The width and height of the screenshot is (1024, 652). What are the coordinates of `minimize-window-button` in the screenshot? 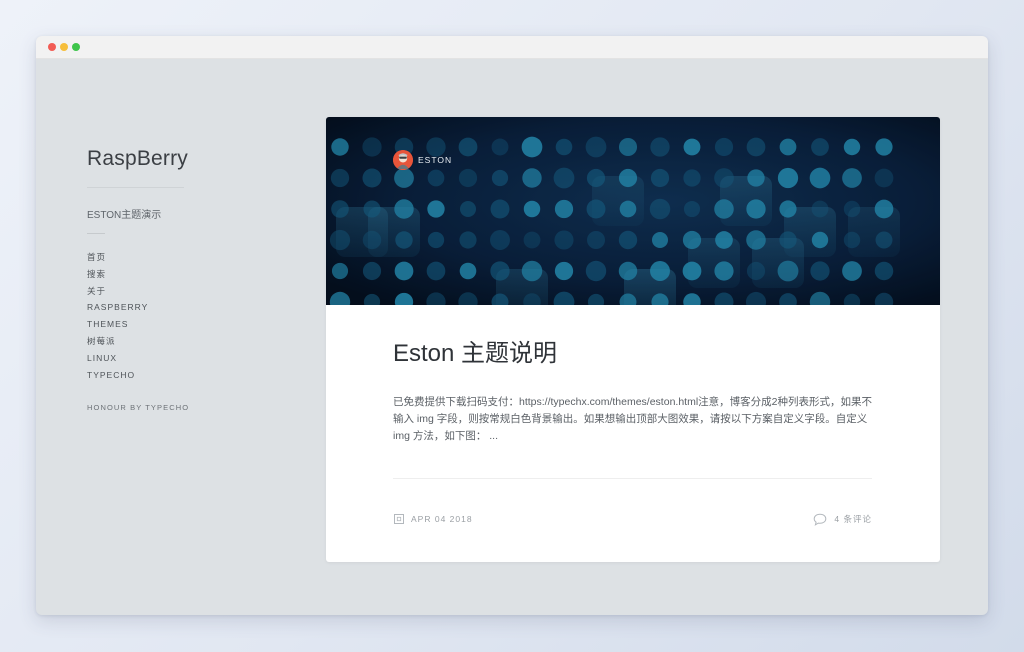 It's located at (64, 47).